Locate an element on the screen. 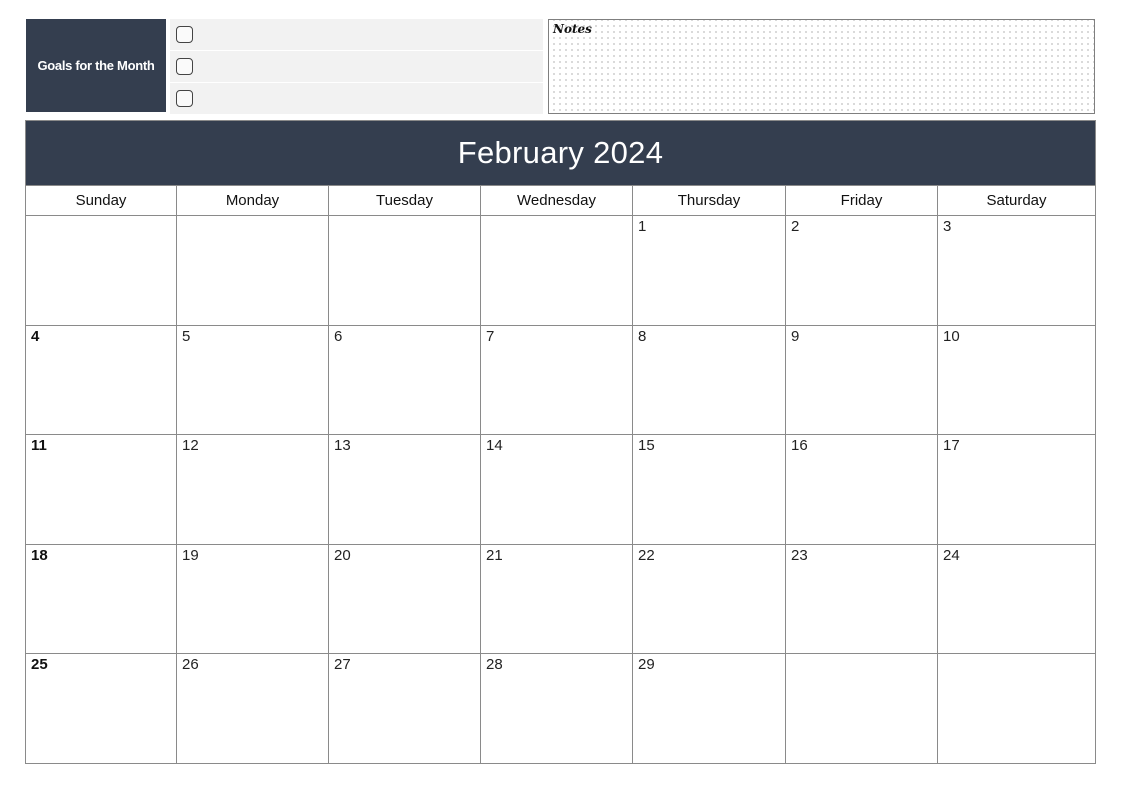  day-cell: 12 is located at coordinates (253, 490).